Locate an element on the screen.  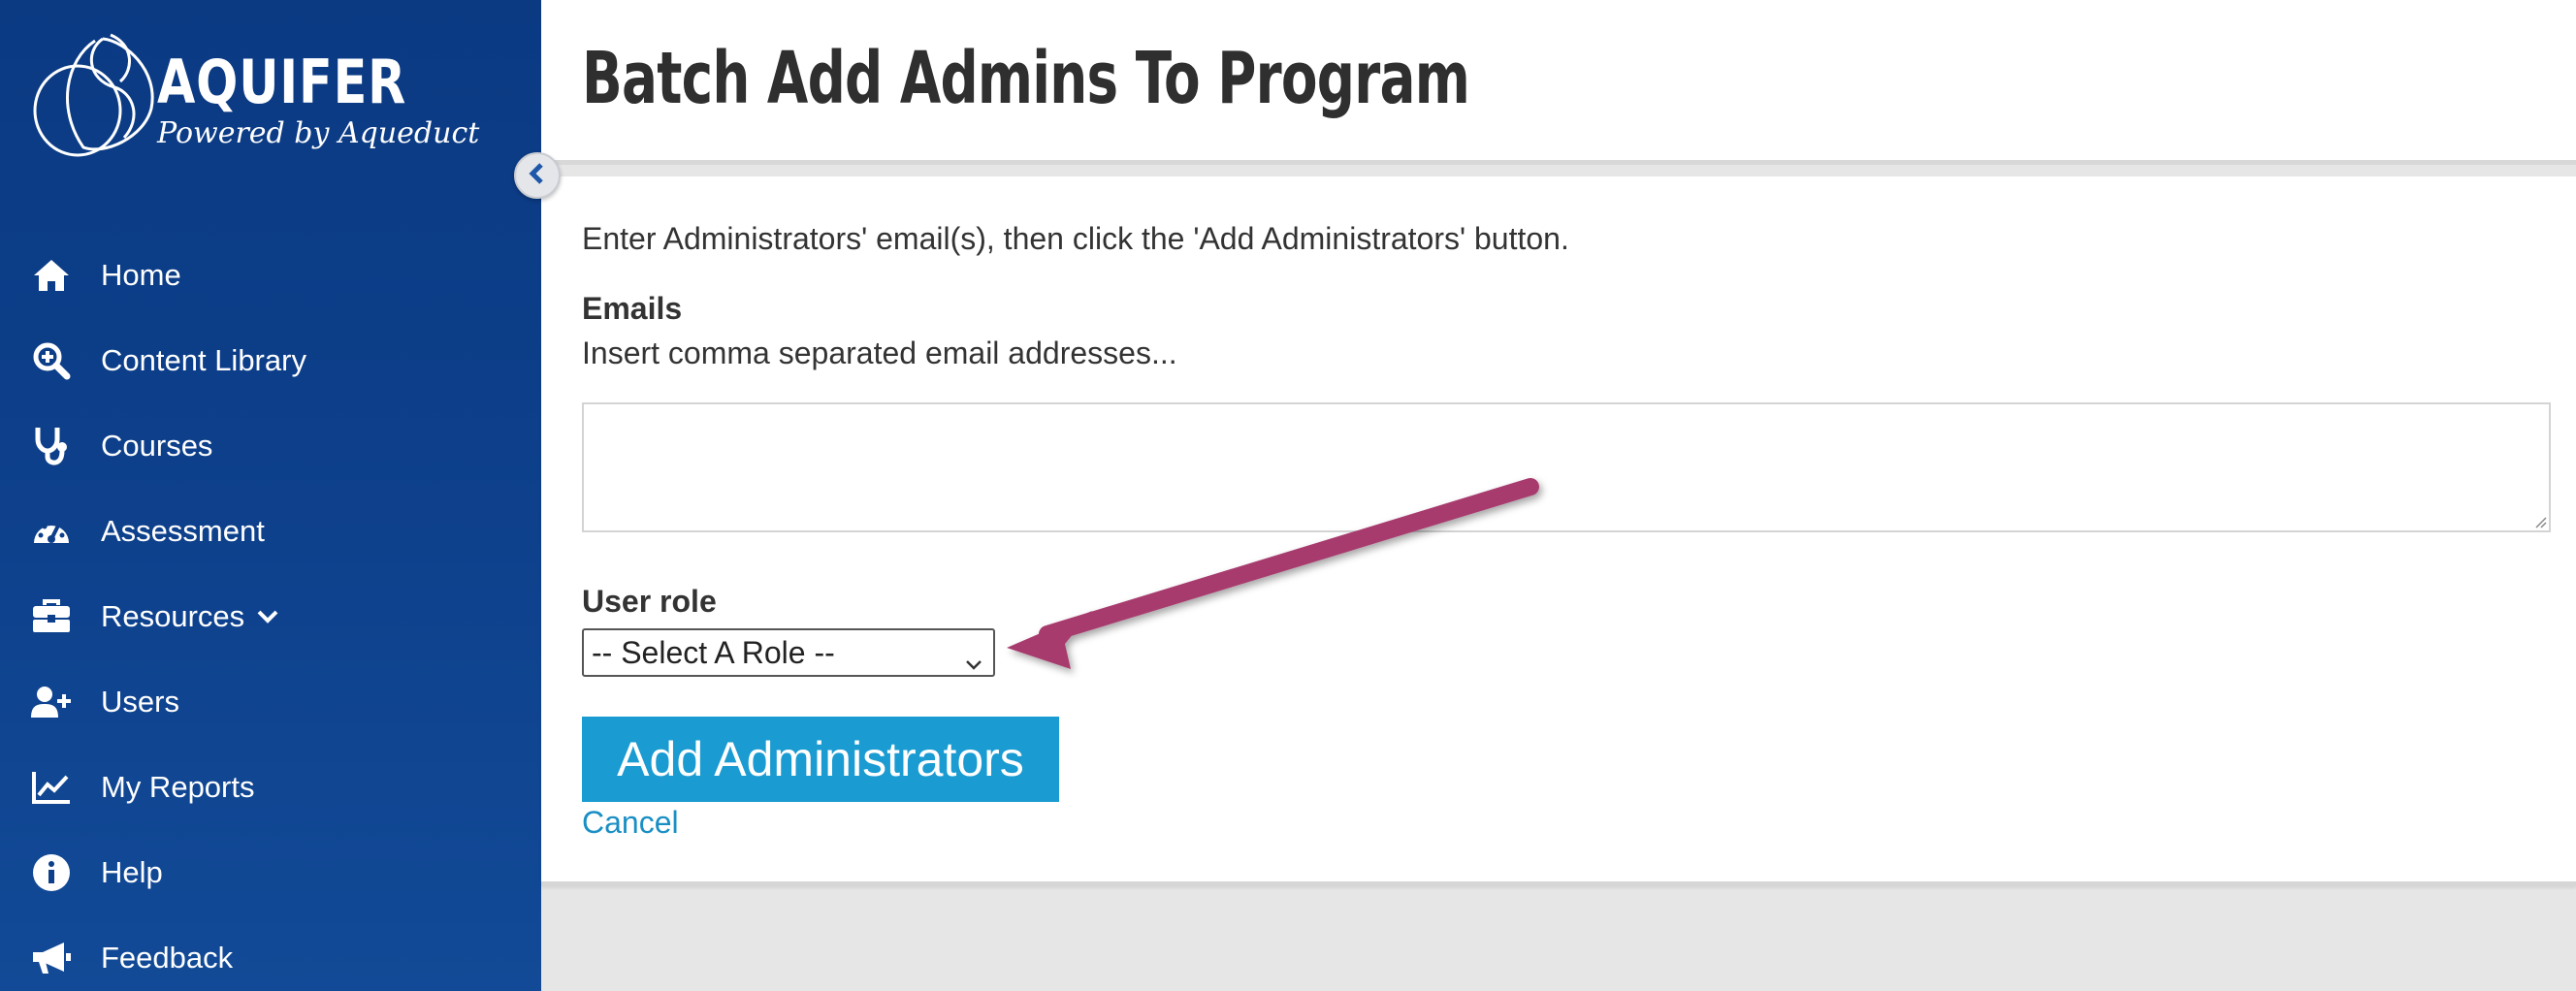
info-circle-icon is located at coordinates (51, 872).